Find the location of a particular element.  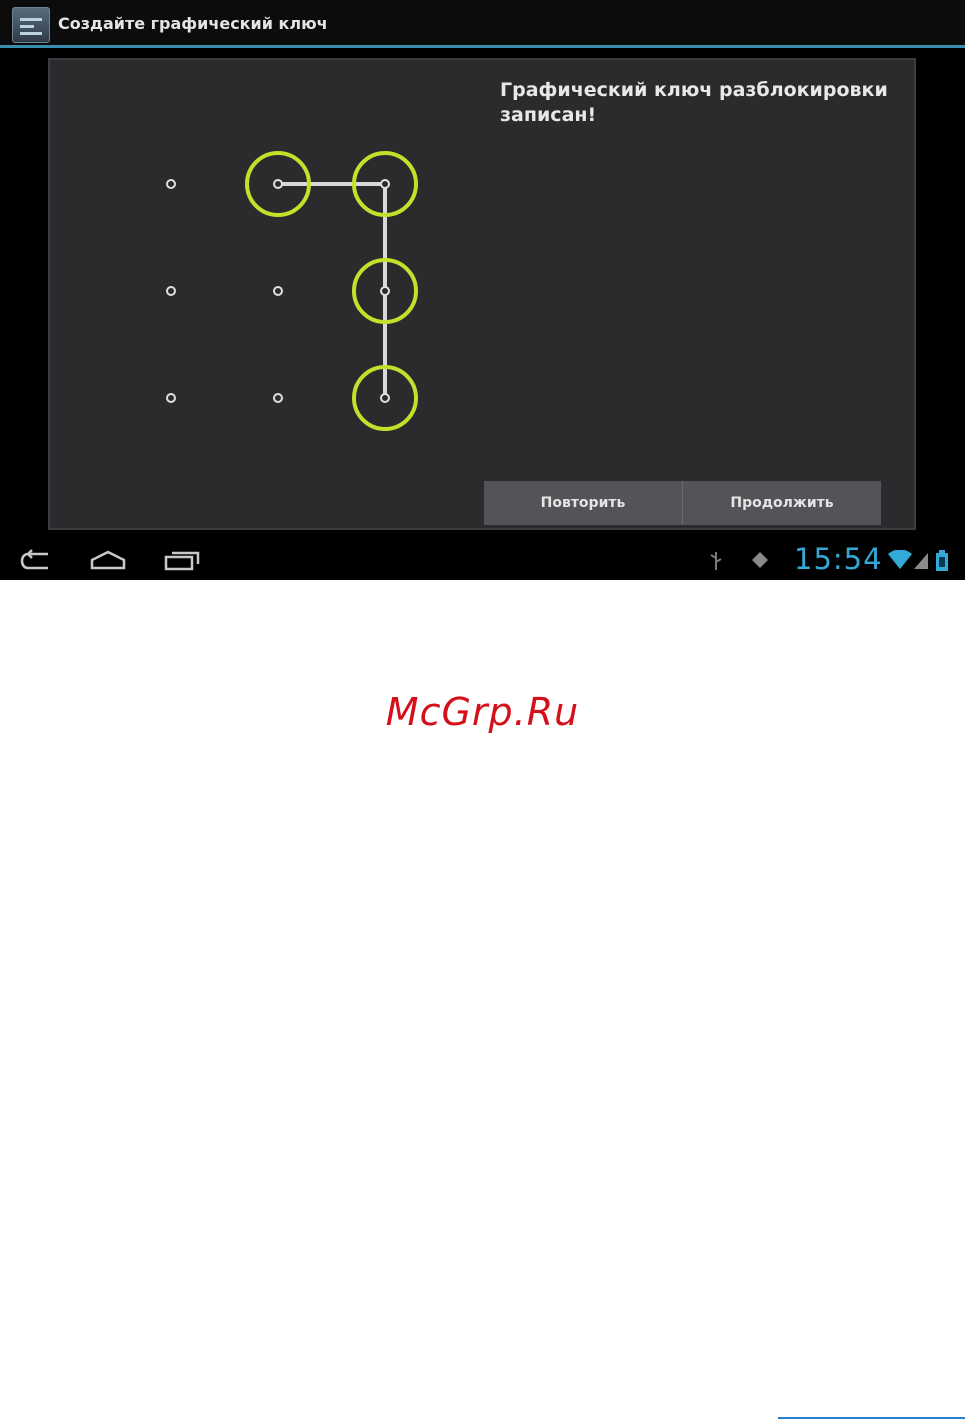

continue-button: Продолжить is located at coordinates (781, 503).